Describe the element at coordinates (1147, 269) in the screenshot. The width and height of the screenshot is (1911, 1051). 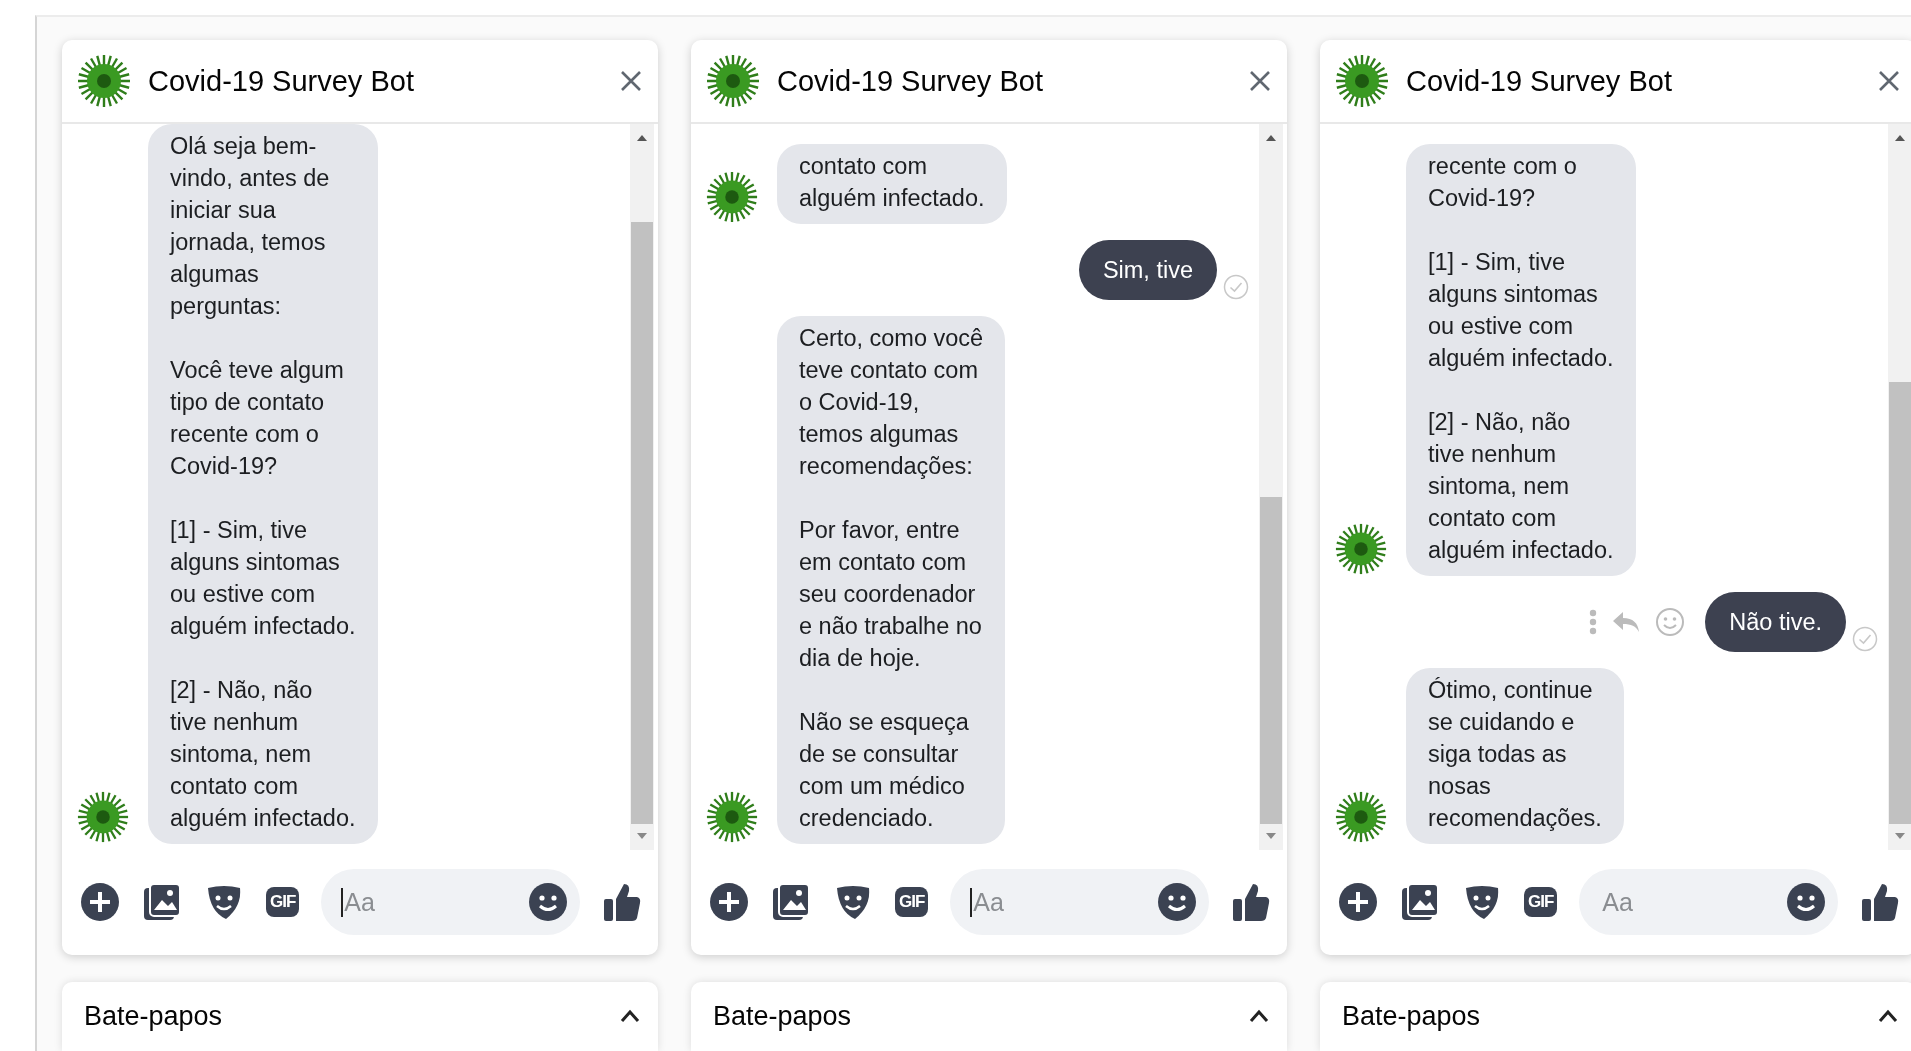
I see `user-message: Sim, tive` at that location.